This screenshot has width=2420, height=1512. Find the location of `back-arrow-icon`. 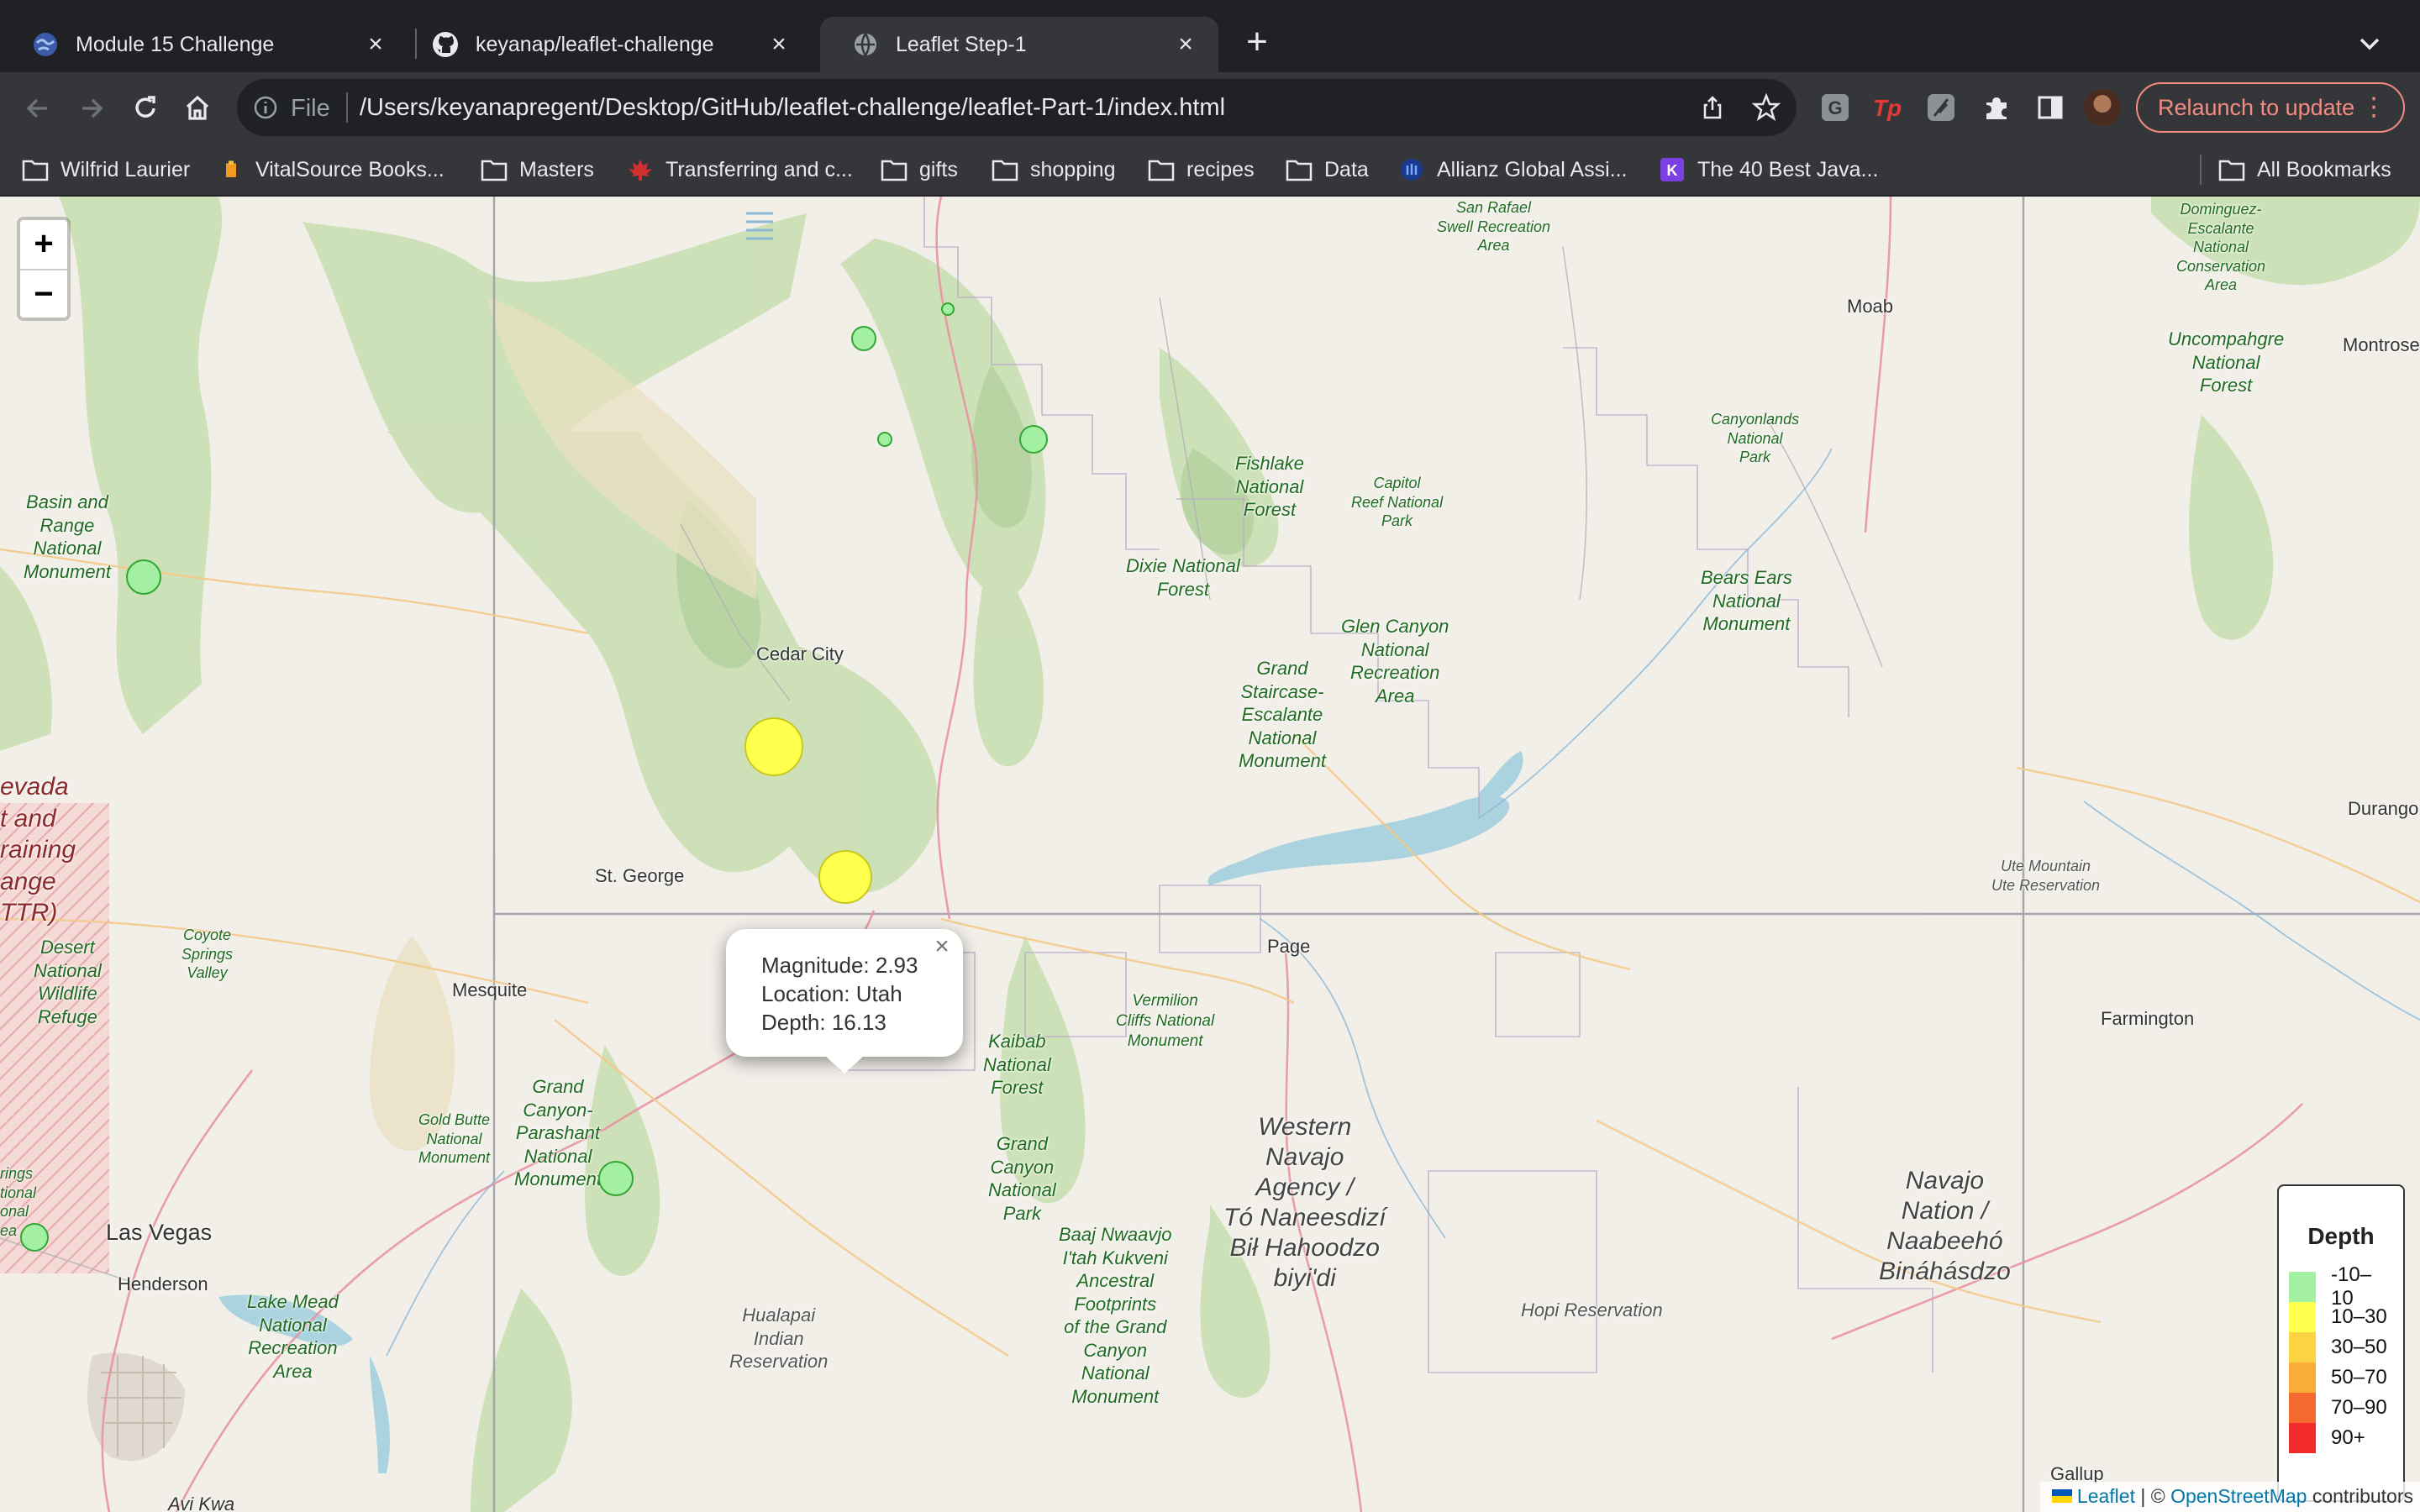

back-arrow-icon is located at coordinates (37, 108).